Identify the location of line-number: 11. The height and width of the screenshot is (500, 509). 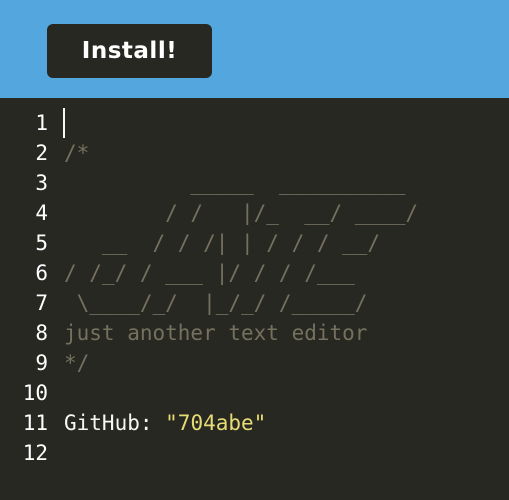
(35, 423).